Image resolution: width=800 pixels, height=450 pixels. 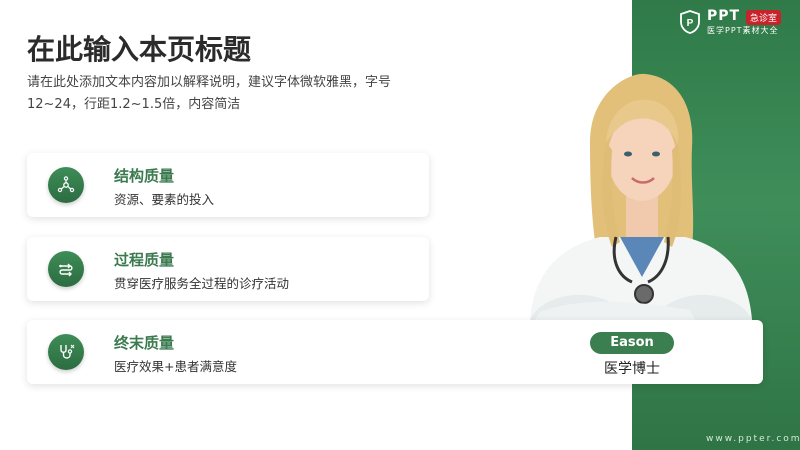 I want to click on brand-logo: P PPT 急诊室 医学PPT素材大全, so click(x=737, y=22).